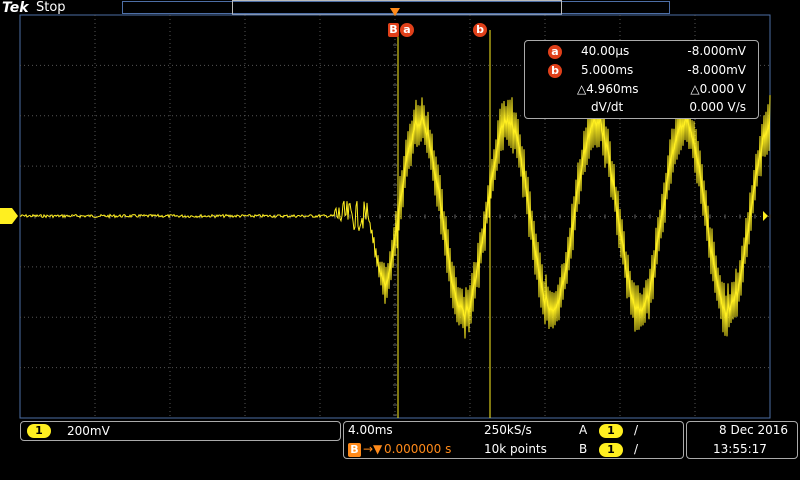  I want to click on cursor-a-value: -8.000mV, so click(716, 51).